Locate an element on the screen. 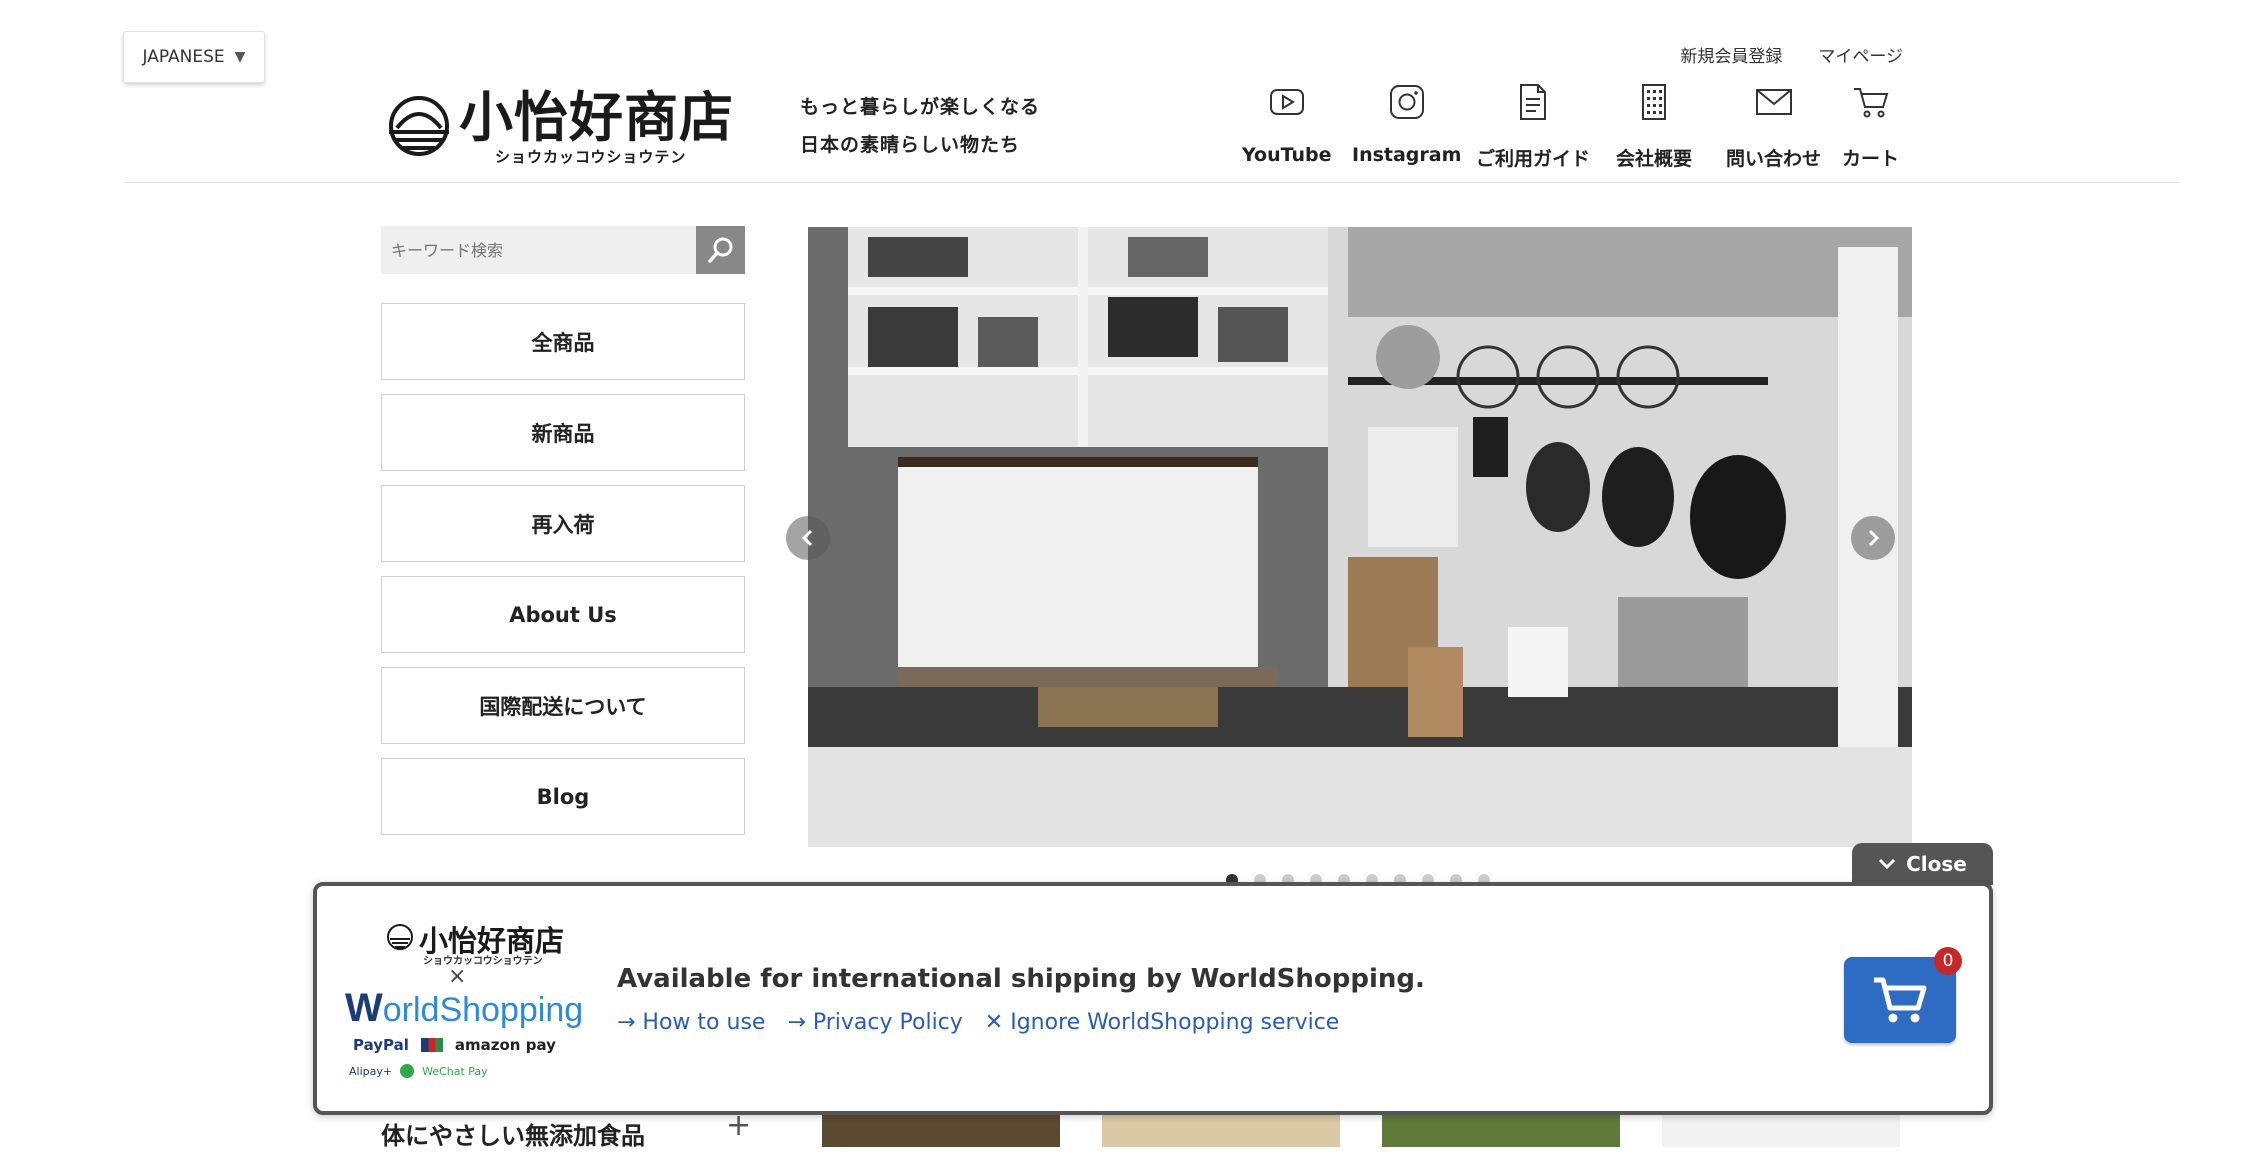 The width and height of the screenshot is (2260, 1174). logo-name: 小怡好商店 is located at coordinates (596, 117).